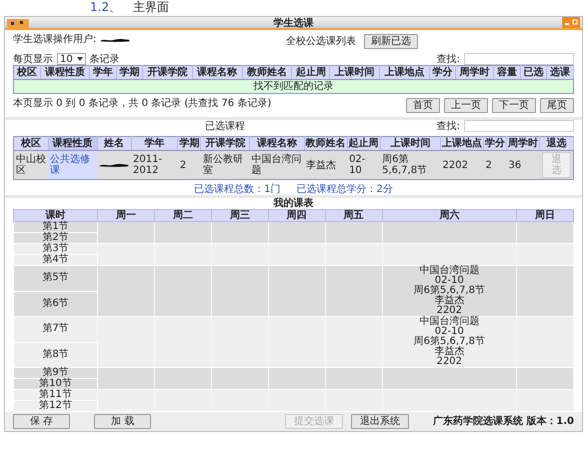 The image size is (587, 471). I want to click on pagination-button: 上一页, so click(466, 106).